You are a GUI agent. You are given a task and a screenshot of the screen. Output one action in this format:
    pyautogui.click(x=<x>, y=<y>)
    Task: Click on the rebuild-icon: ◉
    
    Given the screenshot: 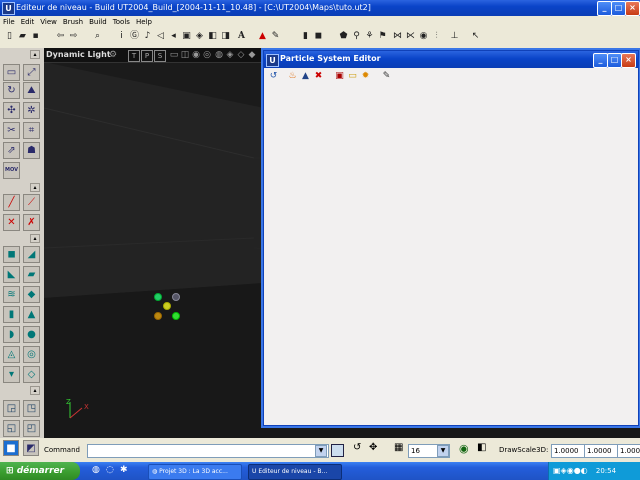 What is the action you would take?
    pyautogui.click(x=423, y=36)
    